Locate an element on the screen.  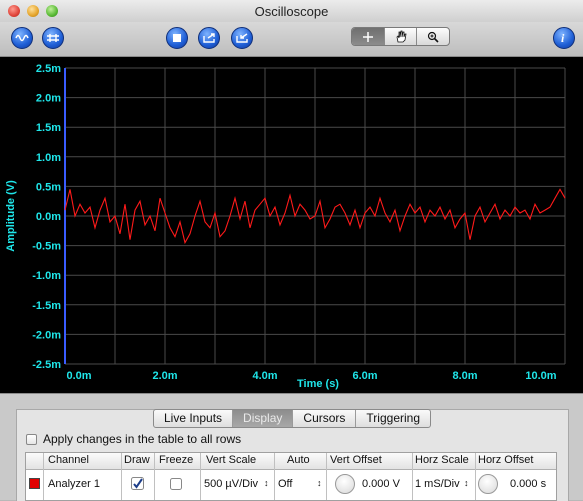
apply-all-row: Apply changes in the table to all rows is located at coordinates (133, 439).